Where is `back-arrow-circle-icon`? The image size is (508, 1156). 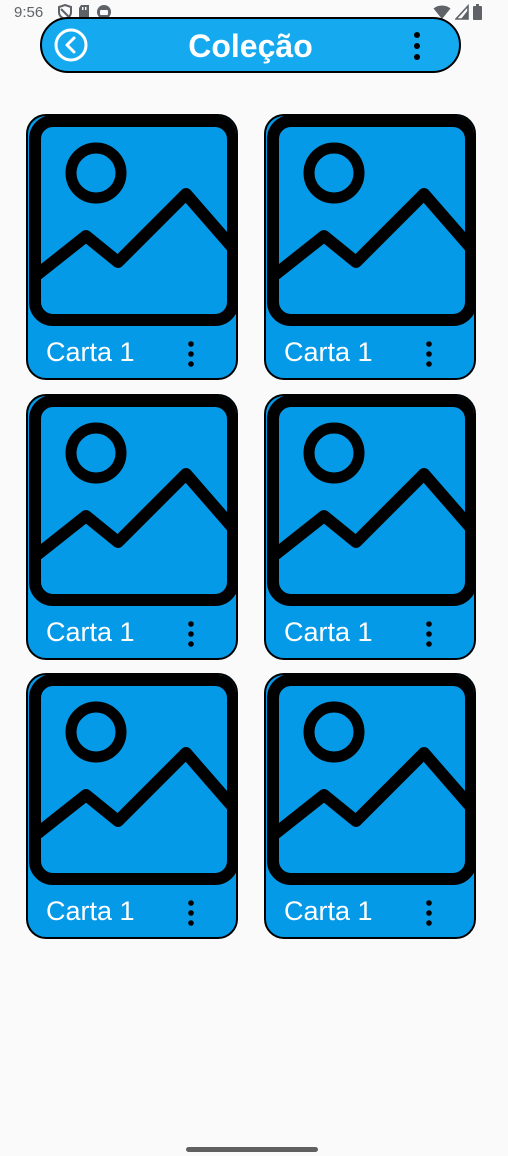 back-arrow-circle-icon is located at coordinates (71, 45).